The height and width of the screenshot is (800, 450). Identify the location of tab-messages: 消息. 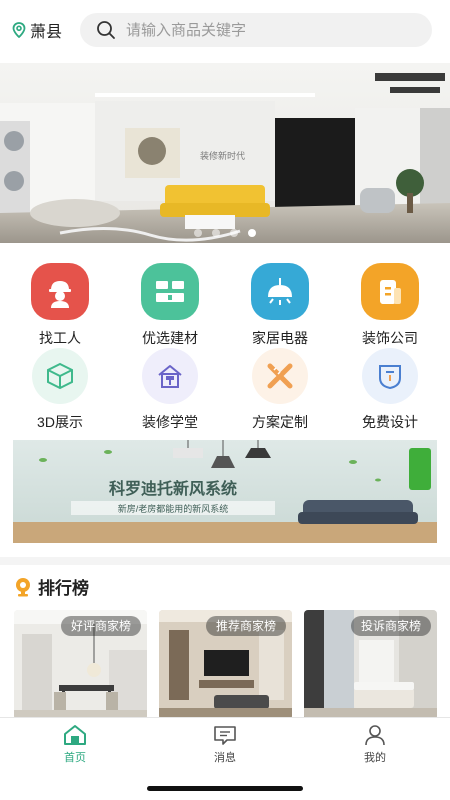
(225, 744).